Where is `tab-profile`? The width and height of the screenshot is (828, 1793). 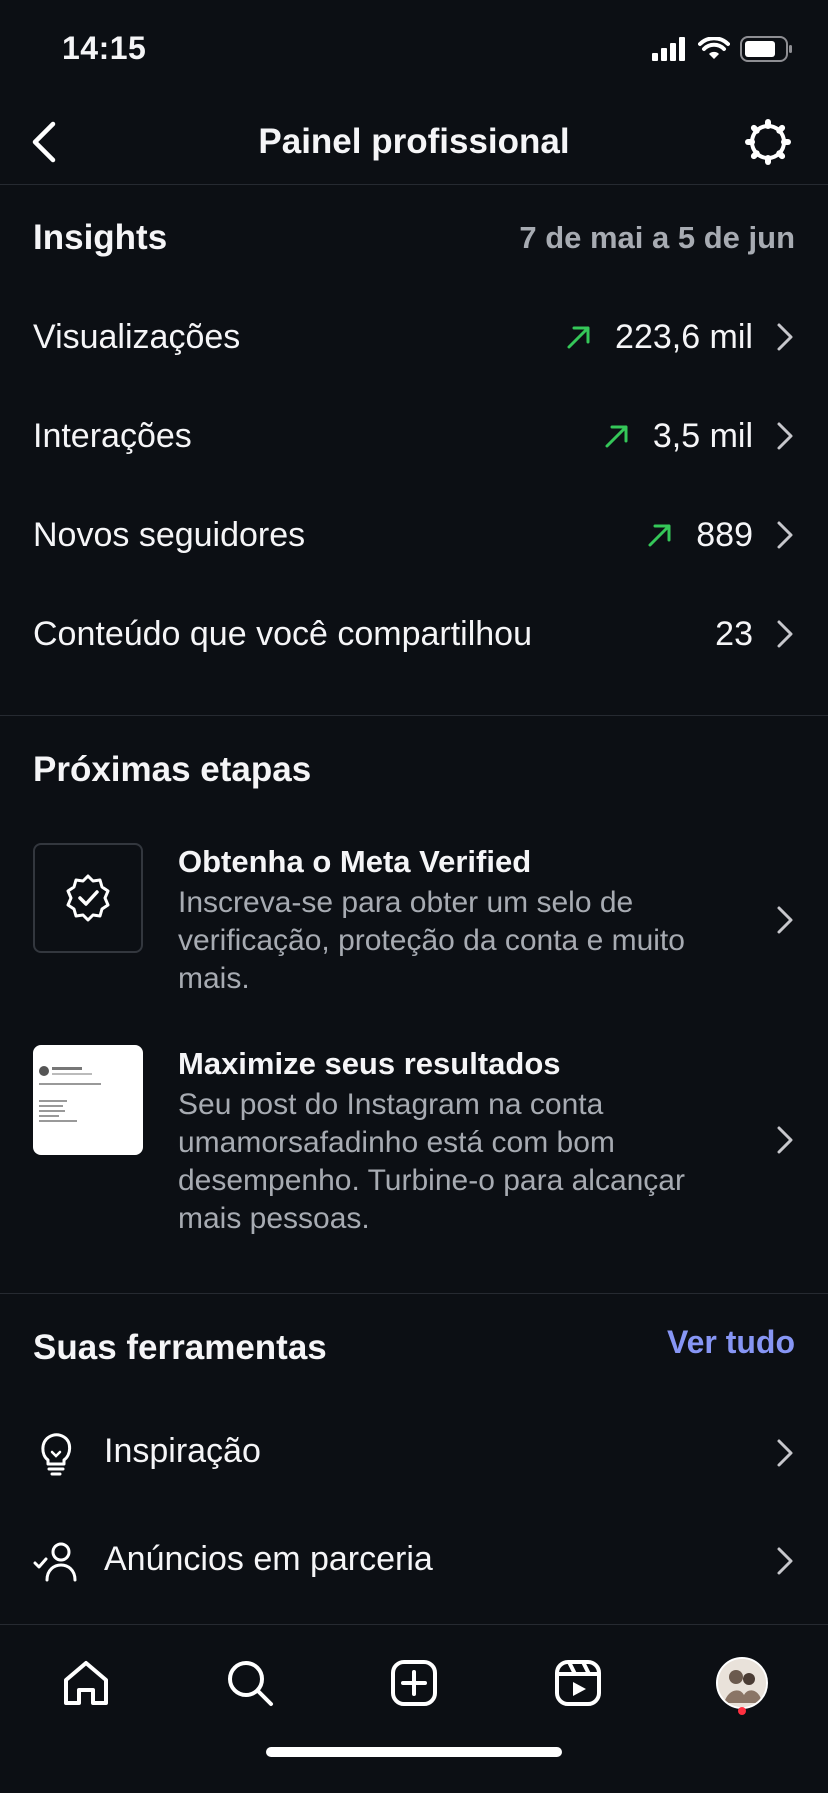
tab-profile is located at coordinates (742, 1683).